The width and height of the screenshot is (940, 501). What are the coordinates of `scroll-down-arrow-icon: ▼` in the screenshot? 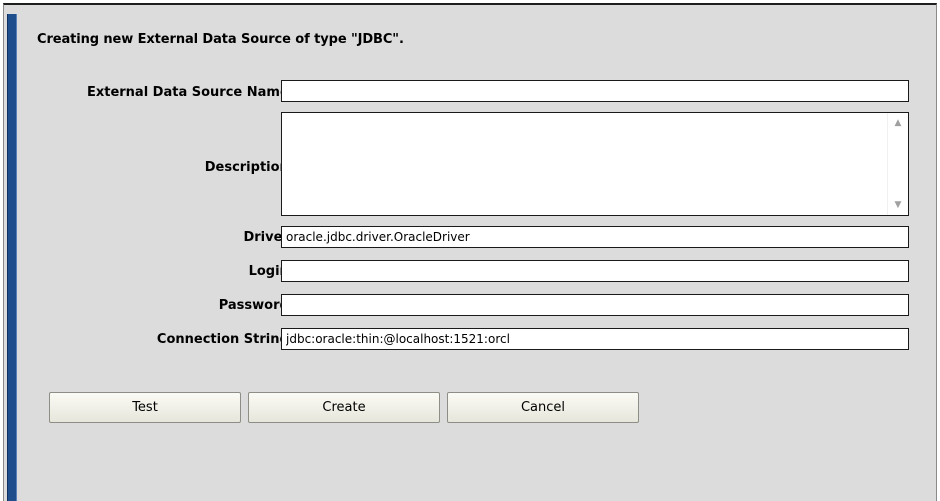 It's located at (898, 205).